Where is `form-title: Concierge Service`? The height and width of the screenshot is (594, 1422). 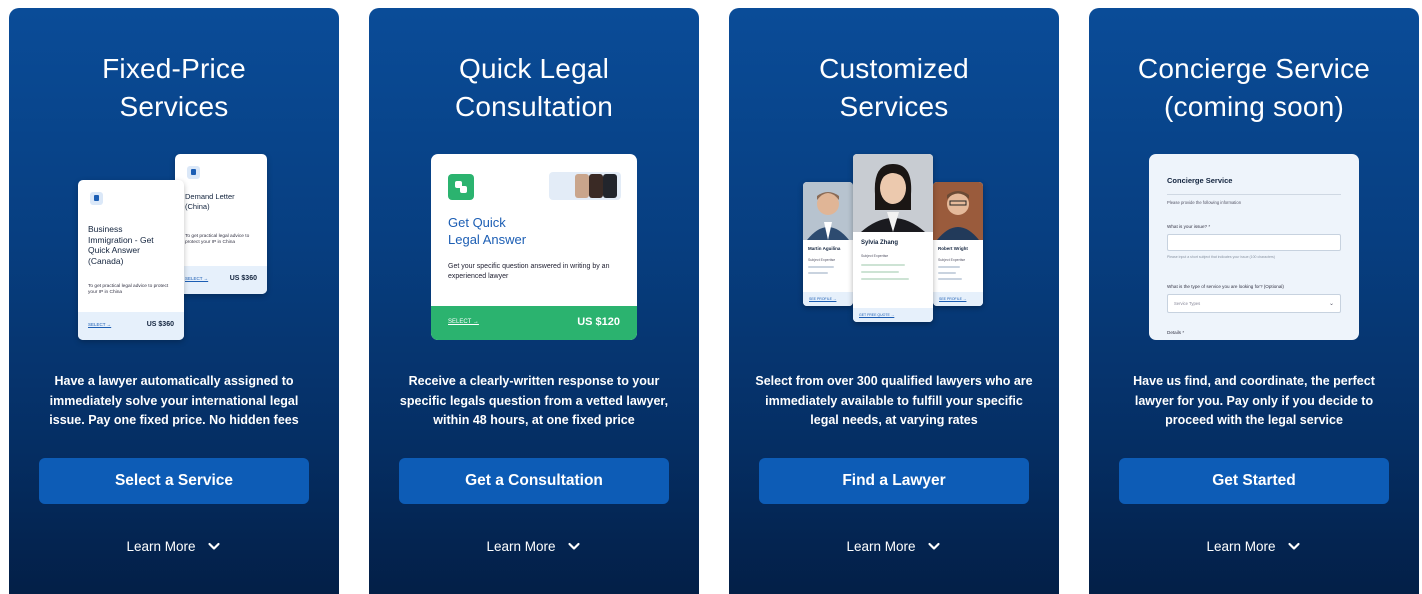
form-title: Concierge Service is located at coordinates (1200, 180).